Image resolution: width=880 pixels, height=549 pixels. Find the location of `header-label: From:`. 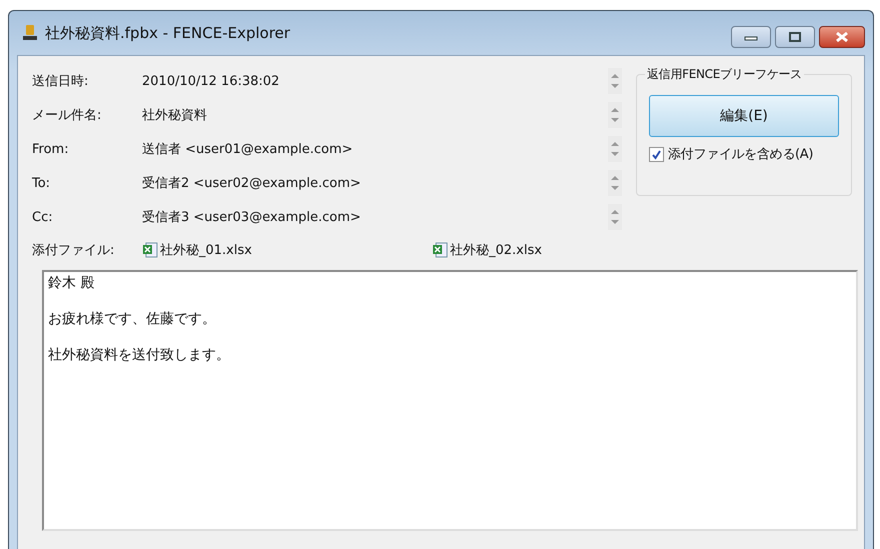

header-label: From: is located at coordinates (51, 149).